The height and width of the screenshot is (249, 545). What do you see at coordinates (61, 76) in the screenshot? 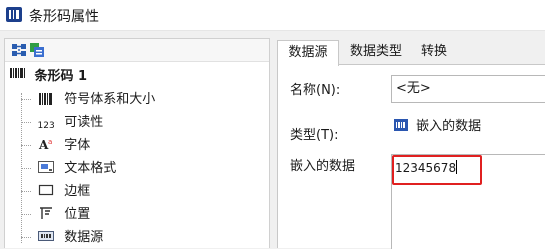
I see `tree-root-label: 条形码 1` at bounding box center [61, 76].